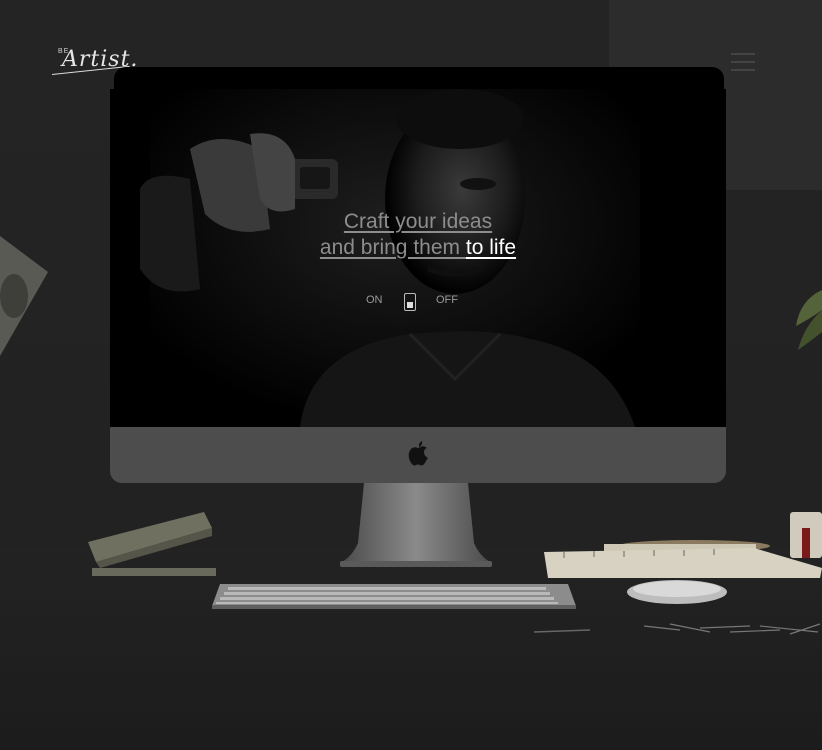  I want to click on paper-clips-image, so click(732, 629).